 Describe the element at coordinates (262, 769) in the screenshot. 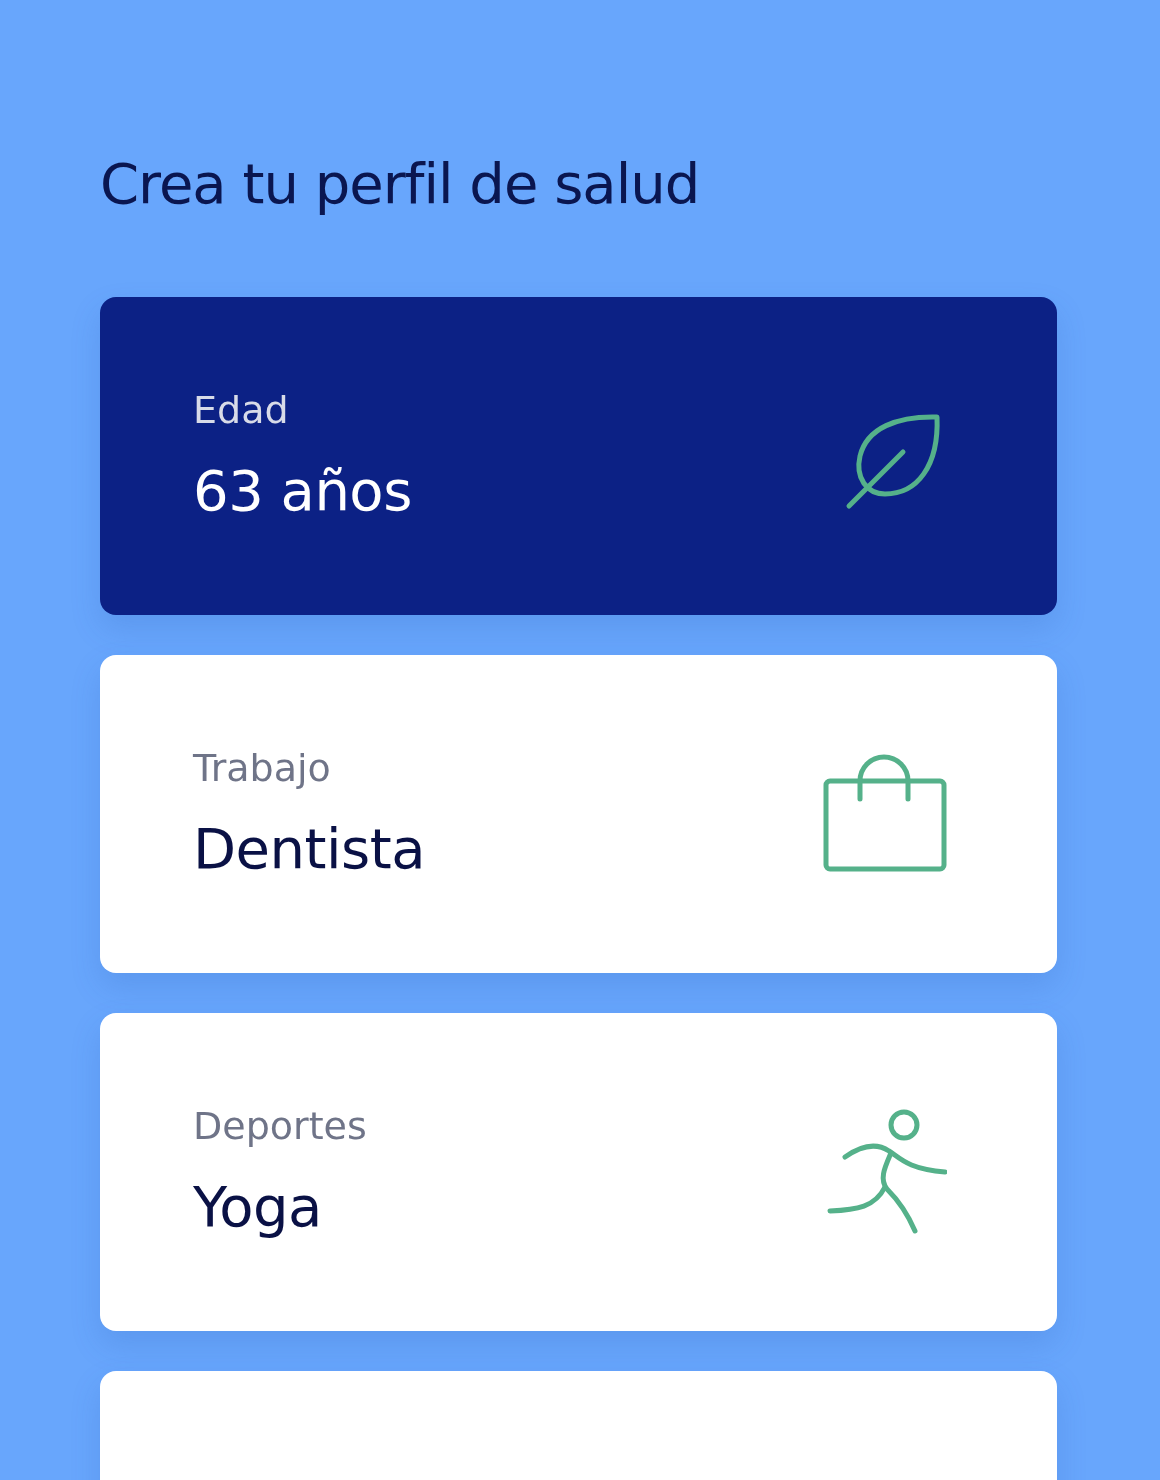

I see `card-label: Trabajo` at that location.